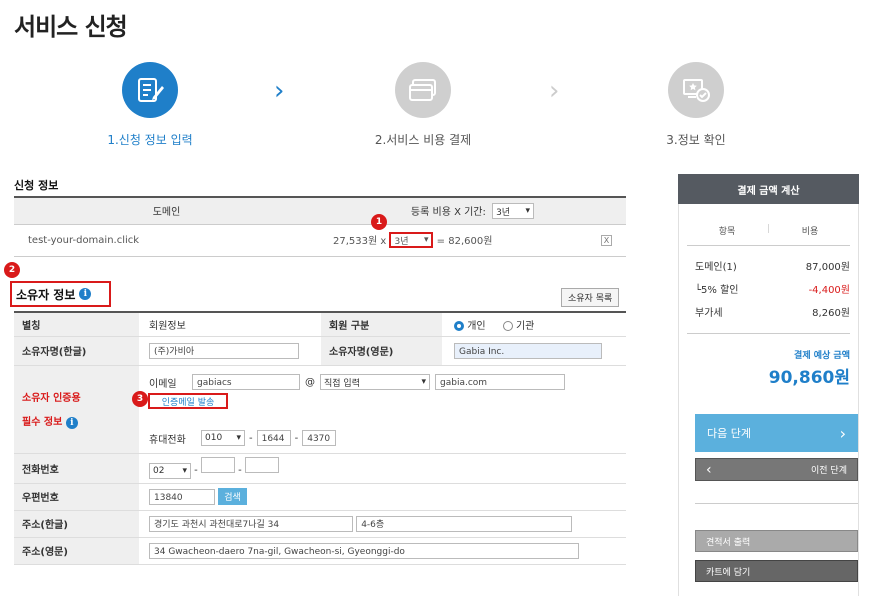 Image resolution: width=880 pixels, height=596 pixels. I want to click on badge-3: 3, so click(140, 399).